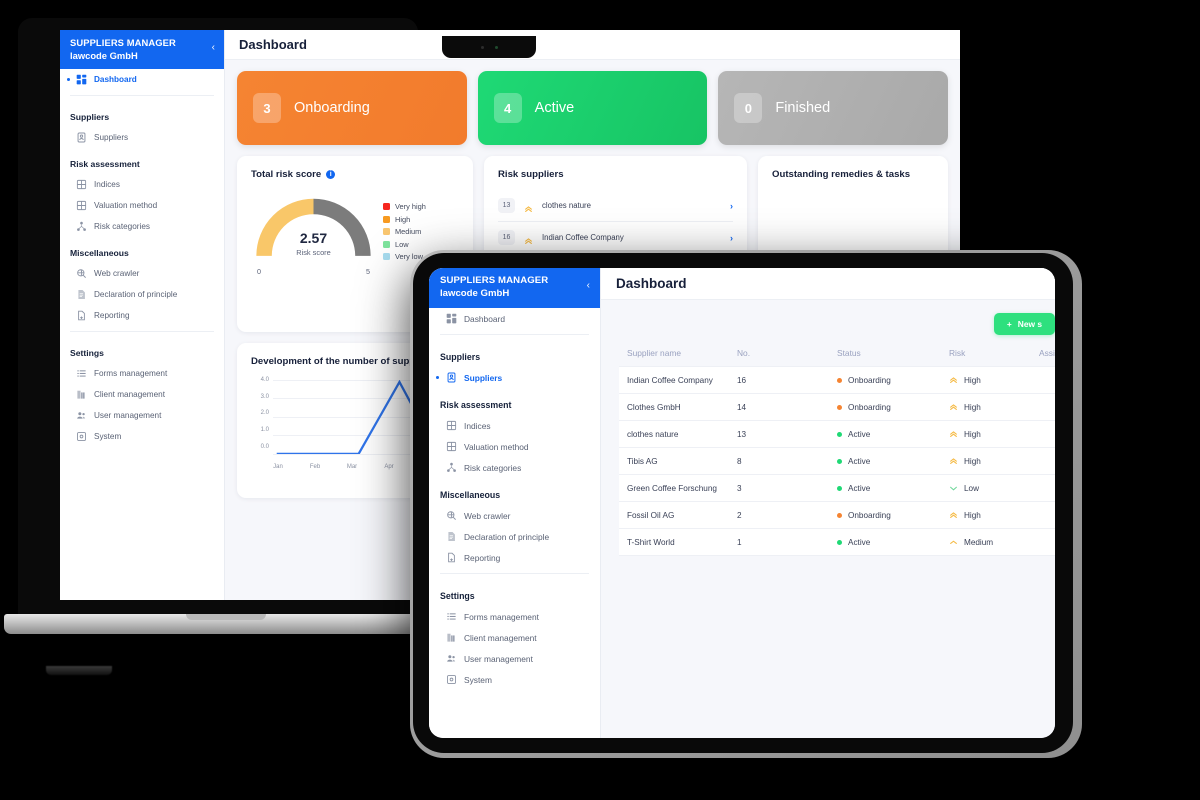 The image size is (1200, 800). I want to click on table-row: clothes nature 13 Active High, so click(837, 433).